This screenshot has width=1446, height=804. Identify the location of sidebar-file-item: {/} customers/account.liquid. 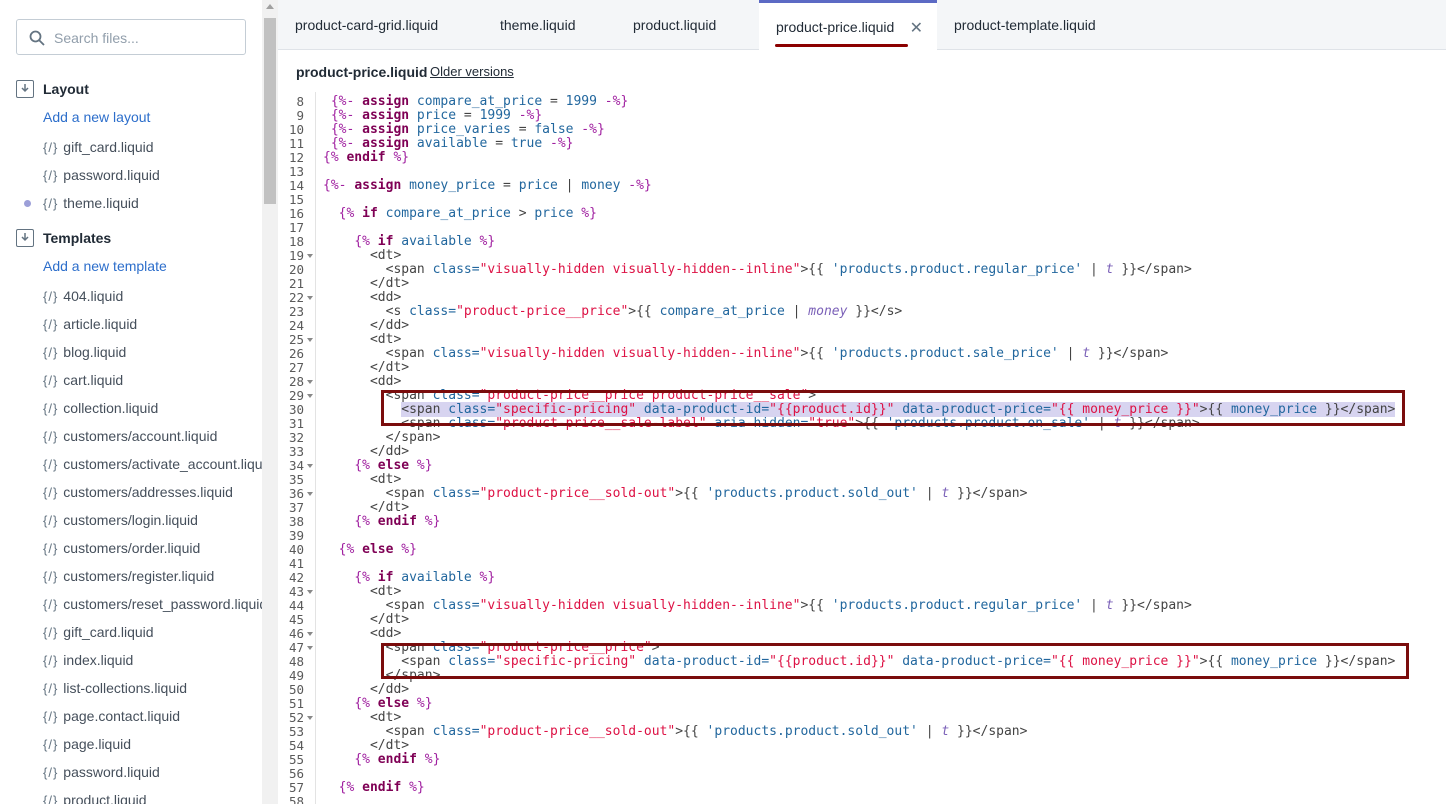
(130, 436).